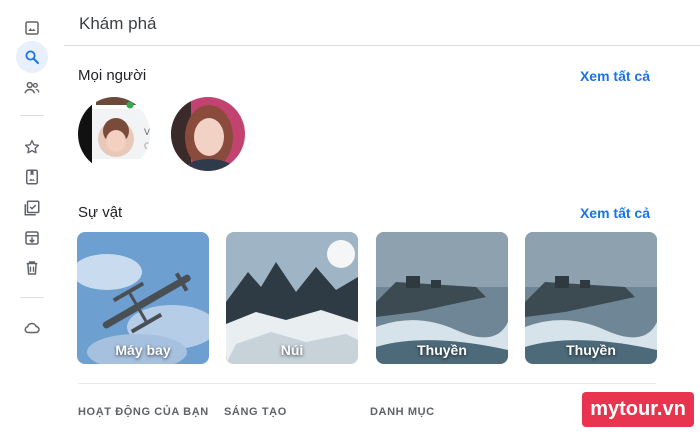 The height and width of the screenshot is (438, 700). I want to click on people-section-title: Mọi người, so click(112, 75).